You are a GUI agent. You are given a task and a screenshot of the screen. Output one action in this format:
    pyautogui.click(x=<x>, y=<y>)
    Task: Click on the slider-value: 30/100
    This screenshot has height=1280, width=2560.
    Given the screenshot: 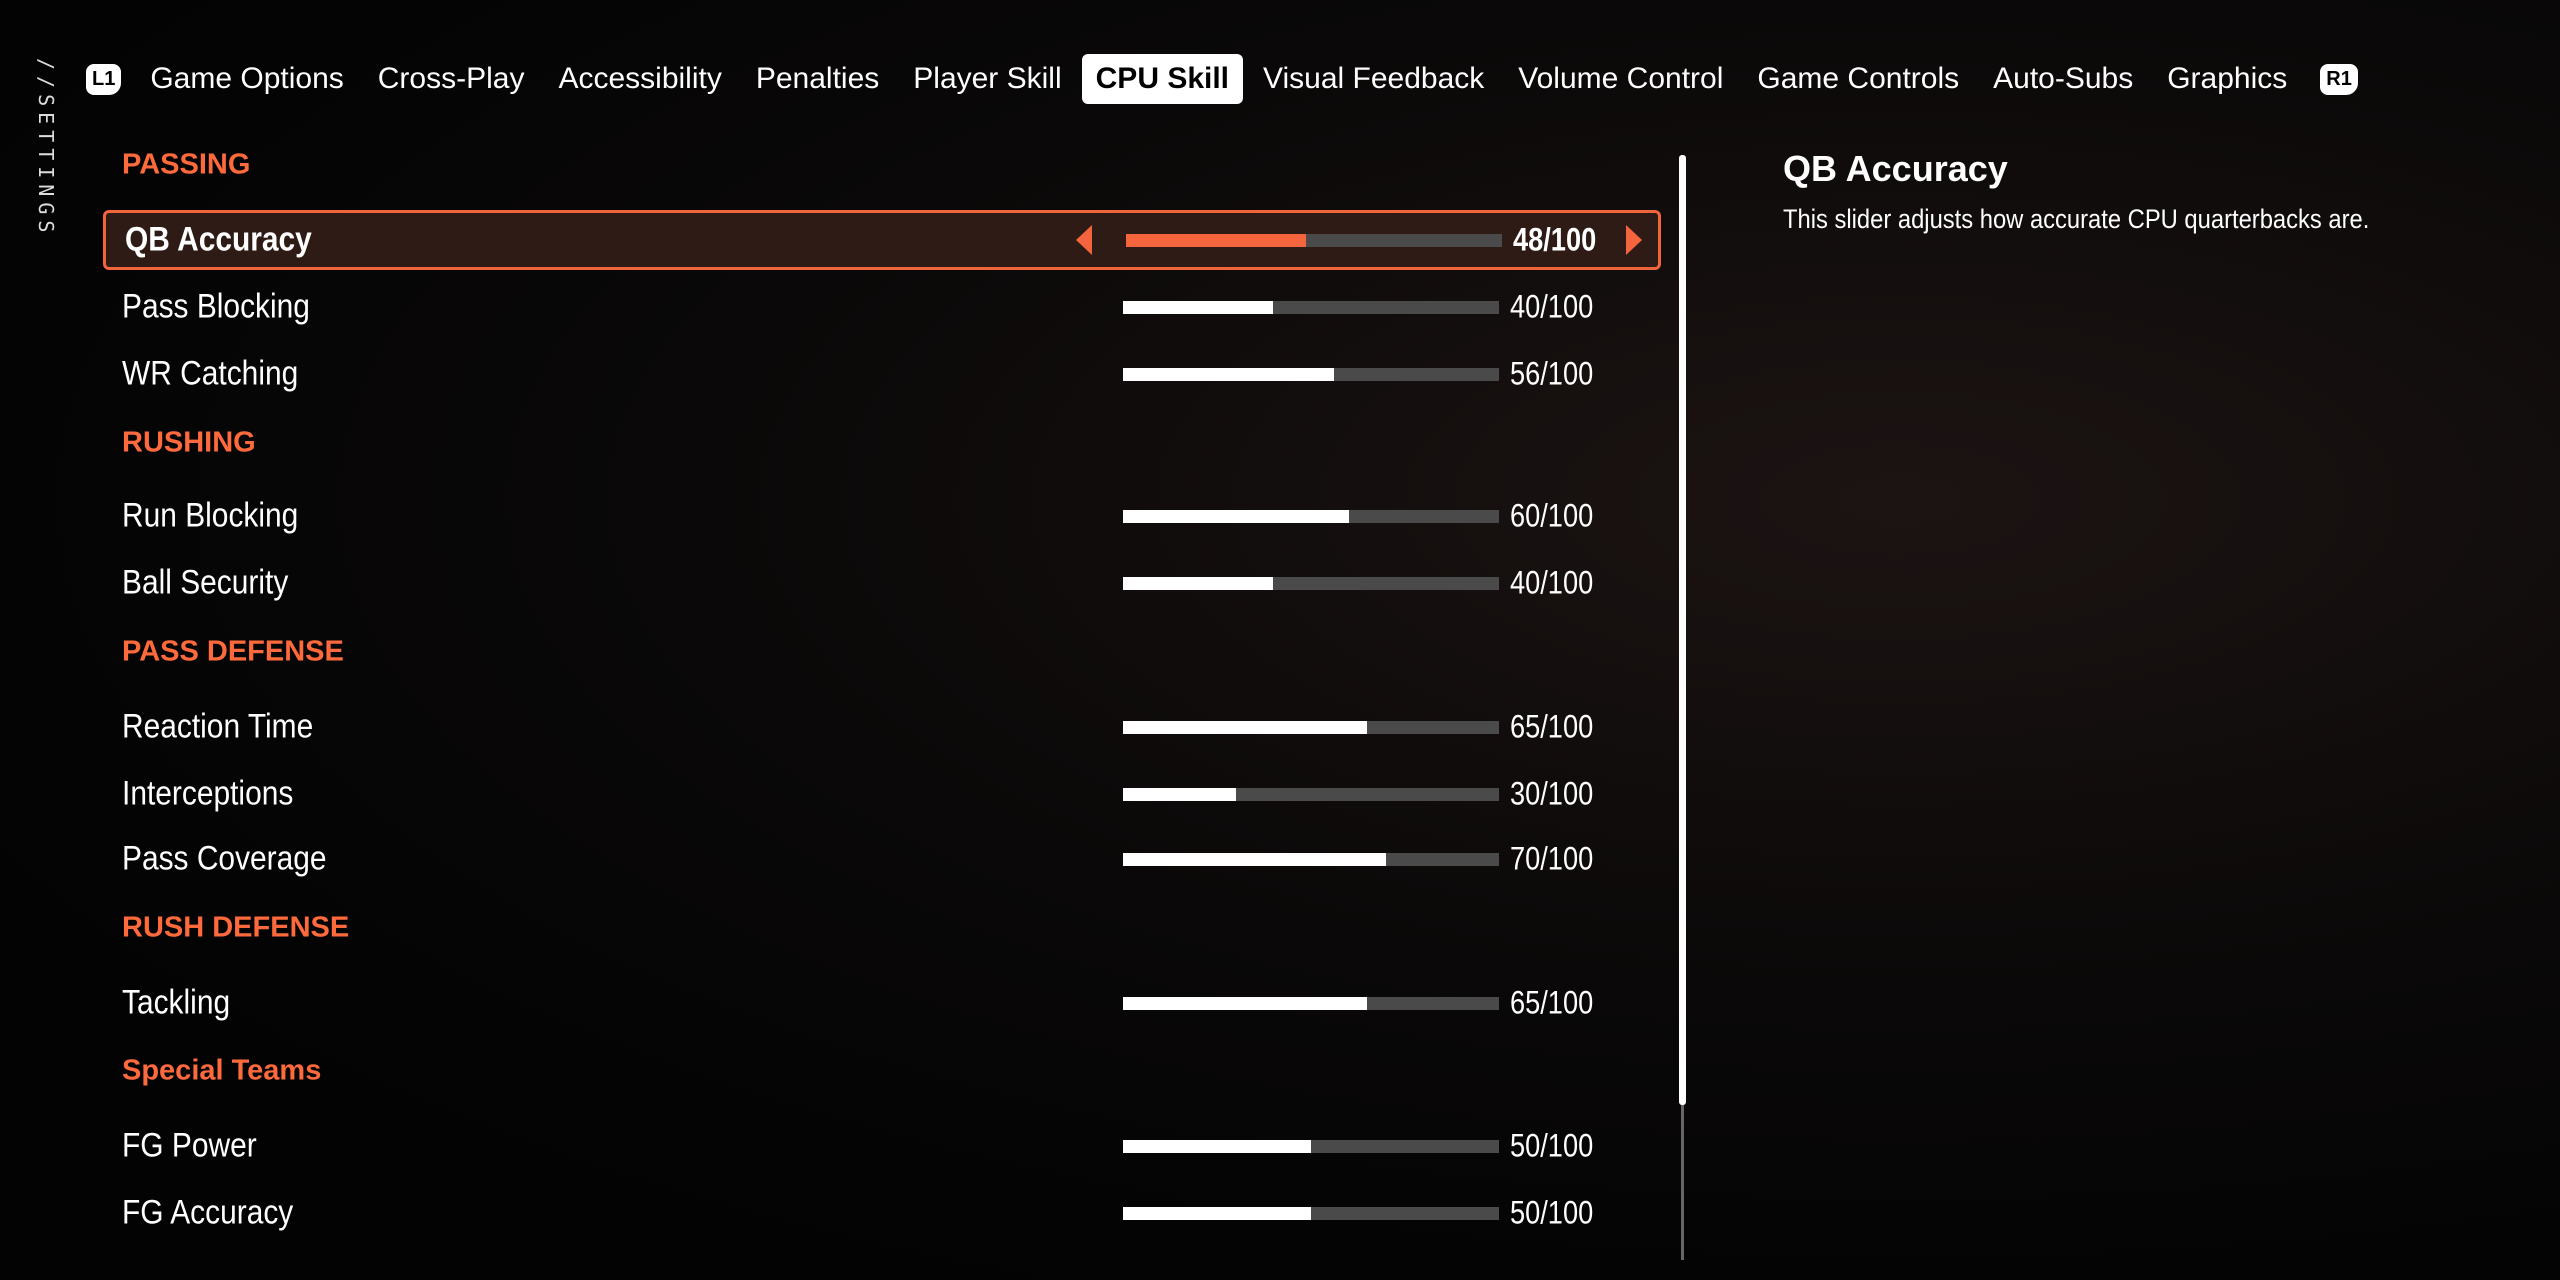 What is the action you would take?
    pyautogui.click(x=1552, y=793)
    